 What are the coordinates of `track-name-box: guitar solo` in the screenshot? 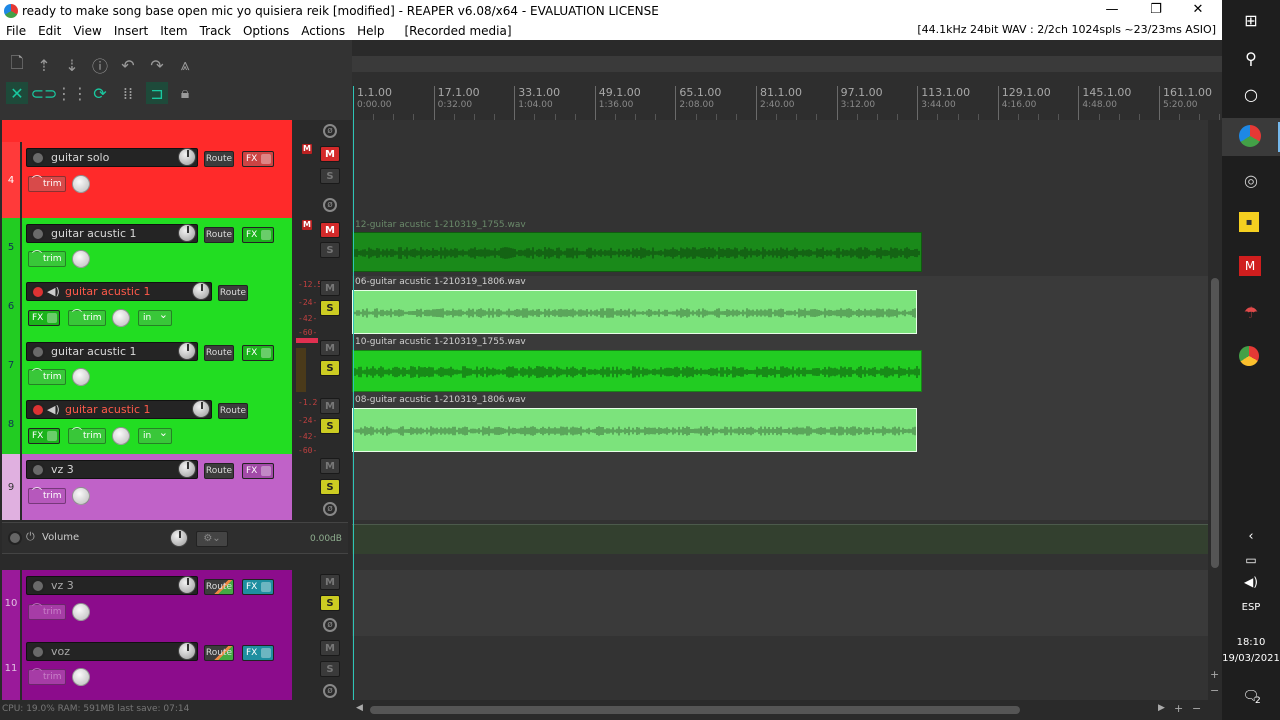 It's located at (112, 157).